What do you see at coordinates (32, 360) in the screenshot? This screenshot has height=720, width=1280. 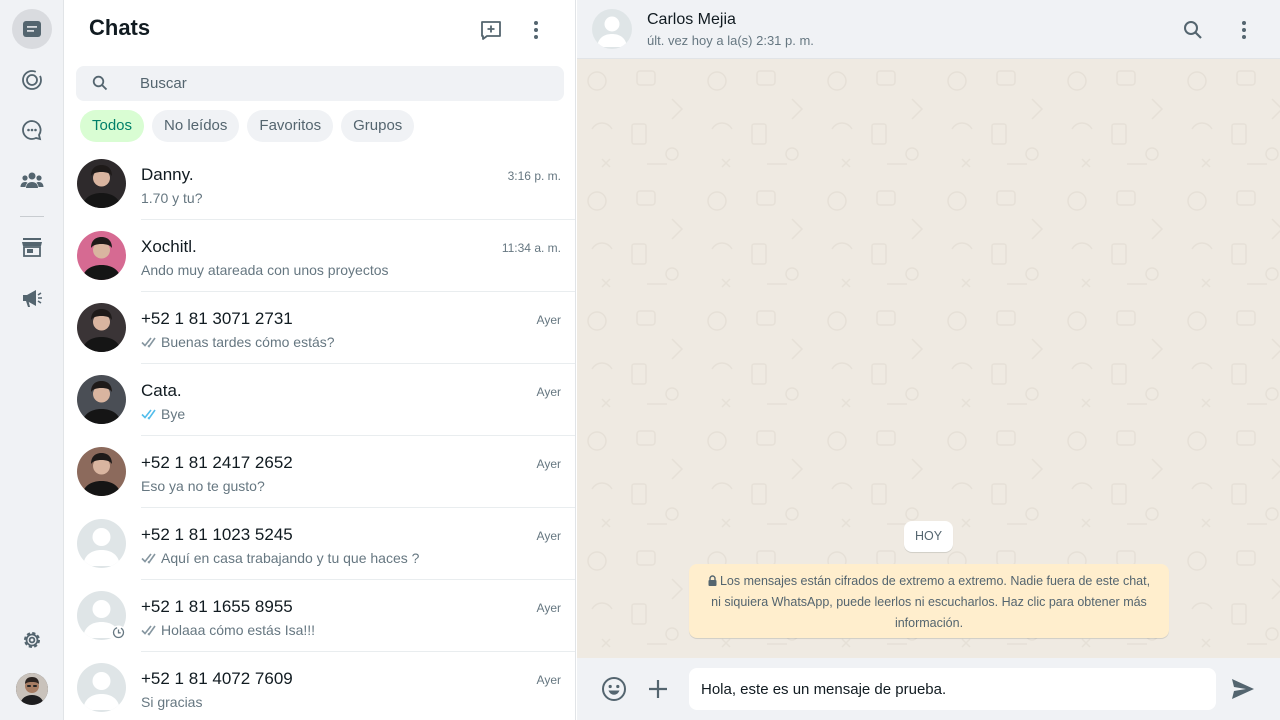 I see `navigation-rail` at bounding box center [32, 360].